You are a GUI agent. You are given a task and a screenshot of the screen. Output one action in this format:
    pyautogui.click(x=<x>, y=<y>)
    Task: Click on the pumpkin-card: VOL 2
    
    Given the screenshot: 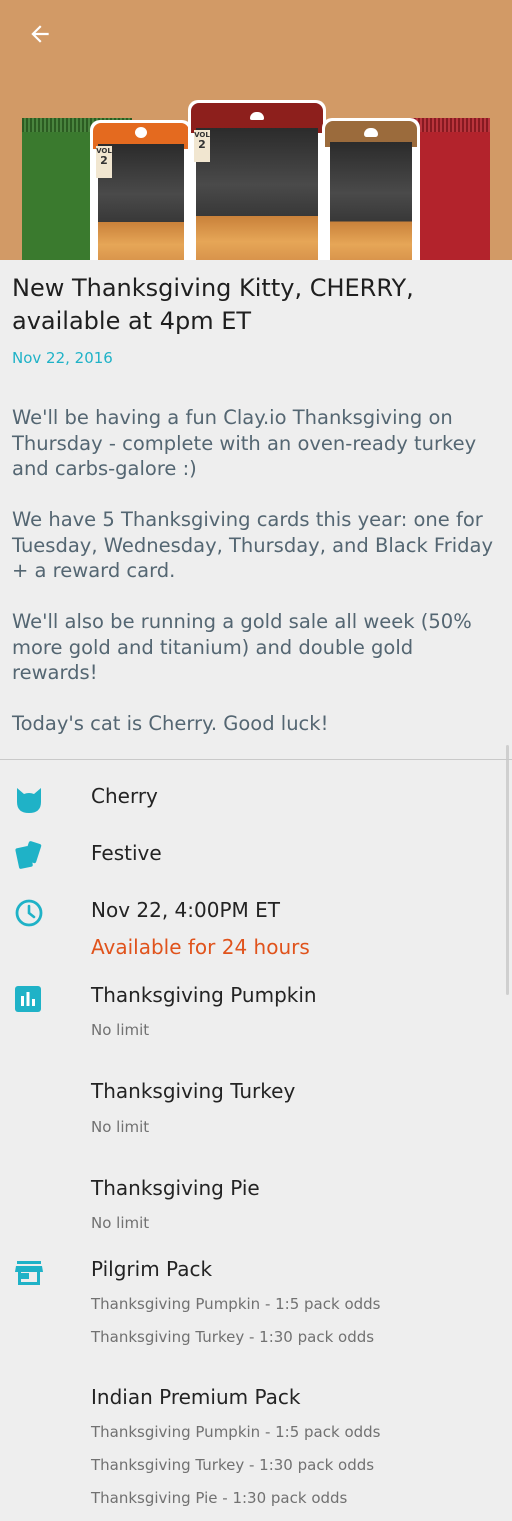 What is the action you would take?
    pyautogui.click(x=141, y=190)
    